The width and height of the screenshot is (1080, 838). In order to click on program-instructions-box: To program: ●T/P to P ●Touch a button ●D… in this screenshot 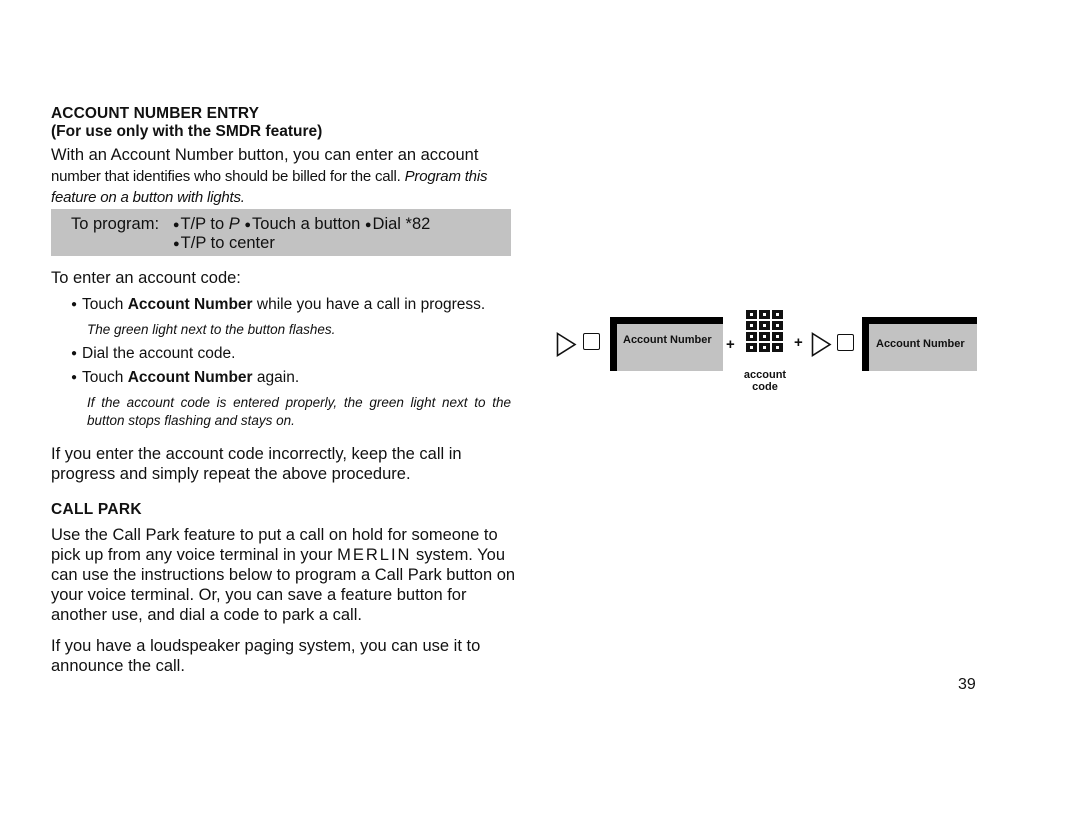, I will do `click(281, 232)`.